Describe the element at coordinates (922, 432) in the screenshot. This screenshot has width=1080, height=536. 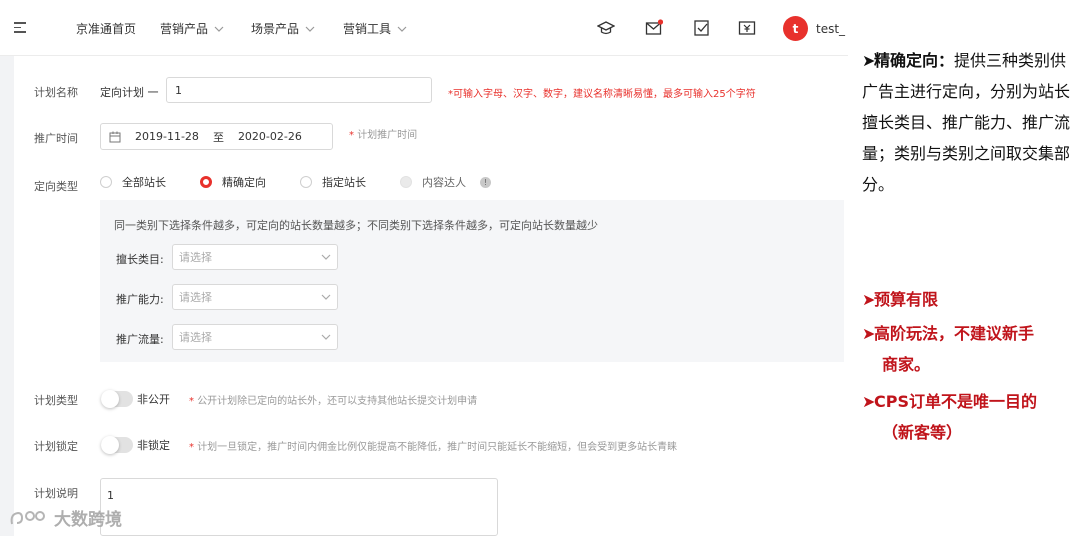
I see `note-cps-text-2: （新客等）` at that location.